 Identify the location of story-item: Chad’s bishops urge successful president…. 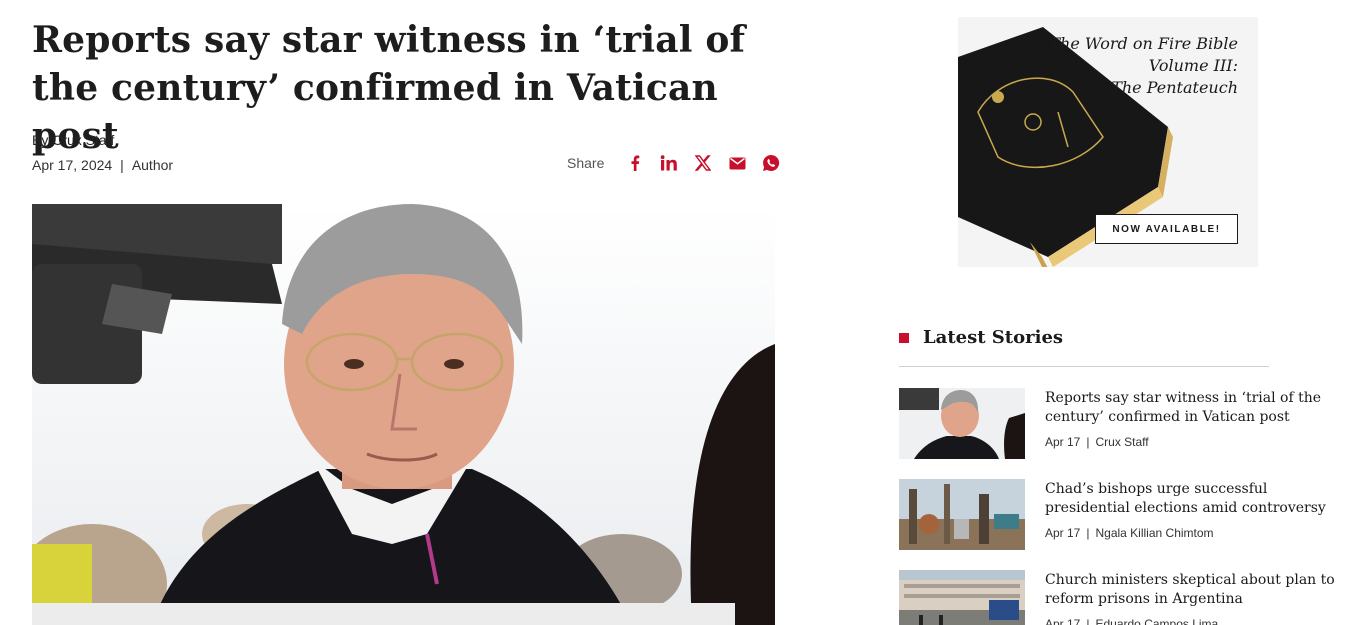
(1119, 515).